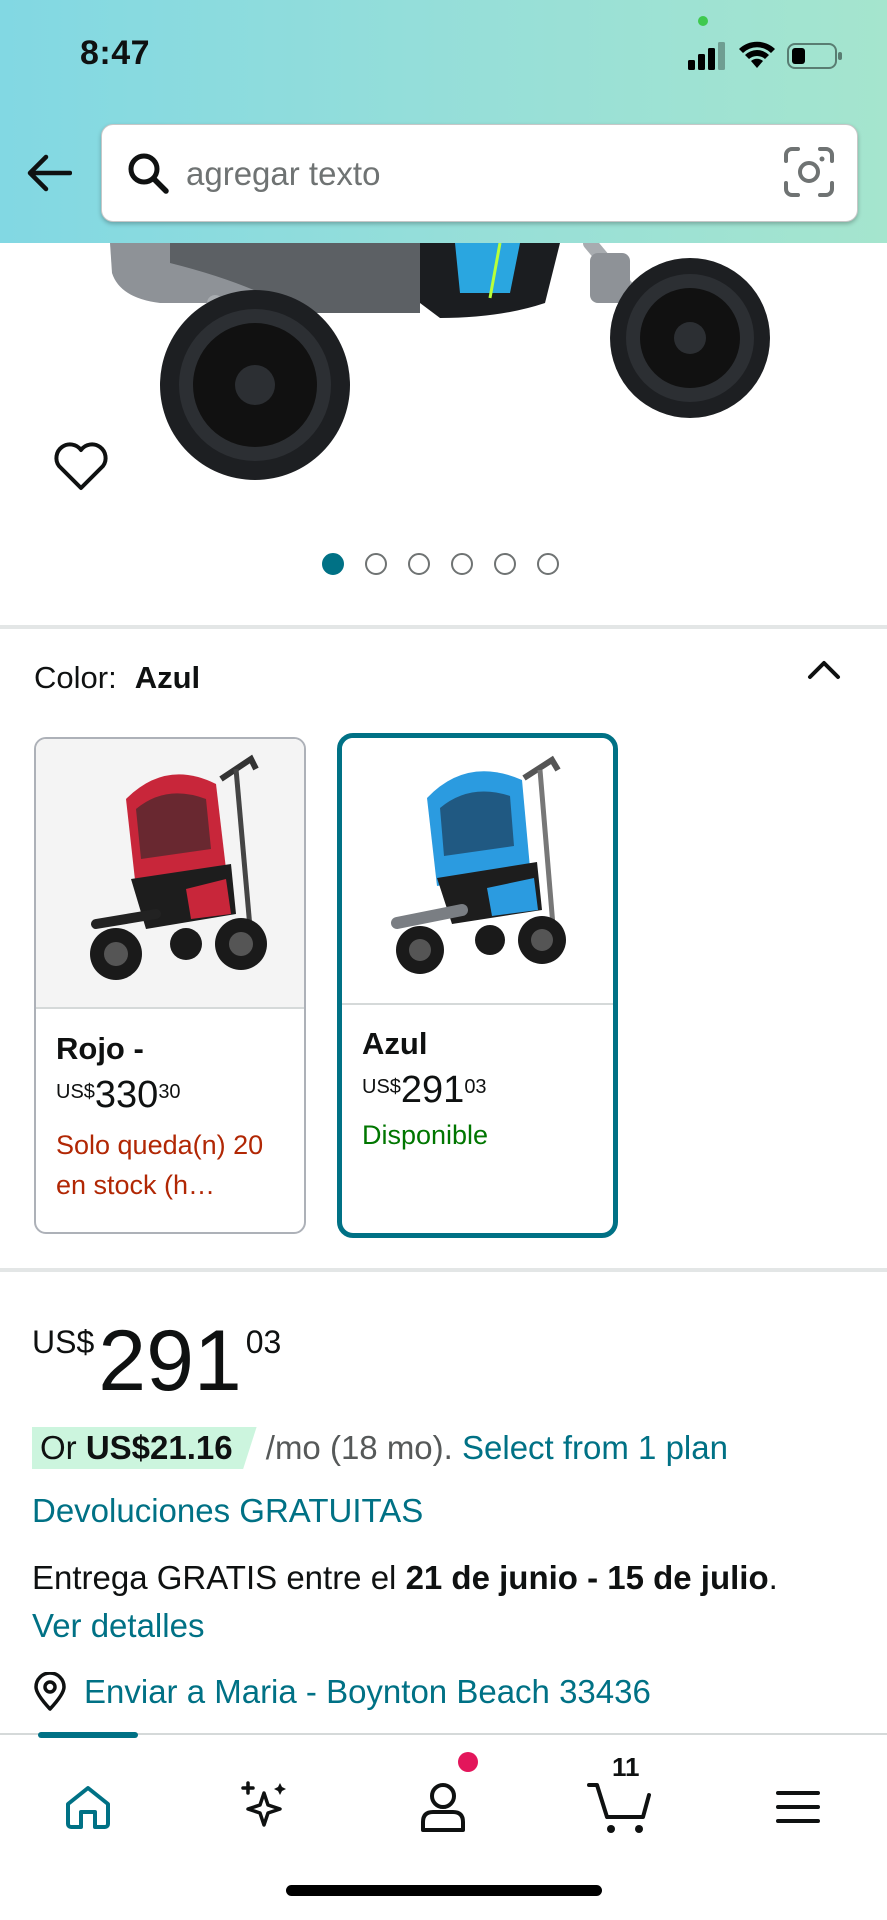 The image size is (887, 1920). I want to click on swatch-price: US$ 330 30, so click(175, 1095).